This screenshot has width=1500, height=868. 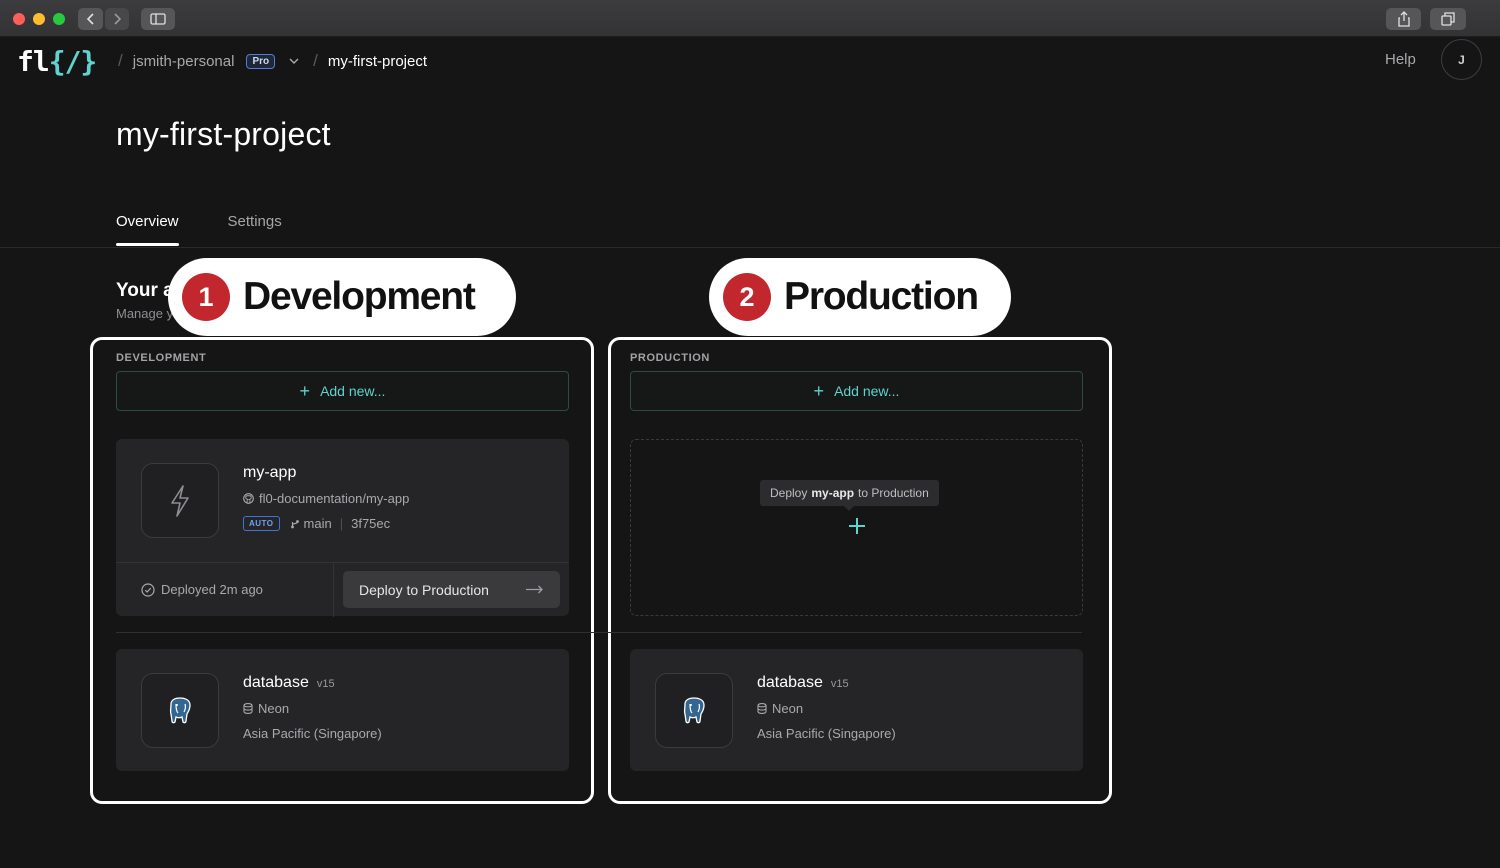 I want to click on maximize-window-button, so click(x=59, y=19).